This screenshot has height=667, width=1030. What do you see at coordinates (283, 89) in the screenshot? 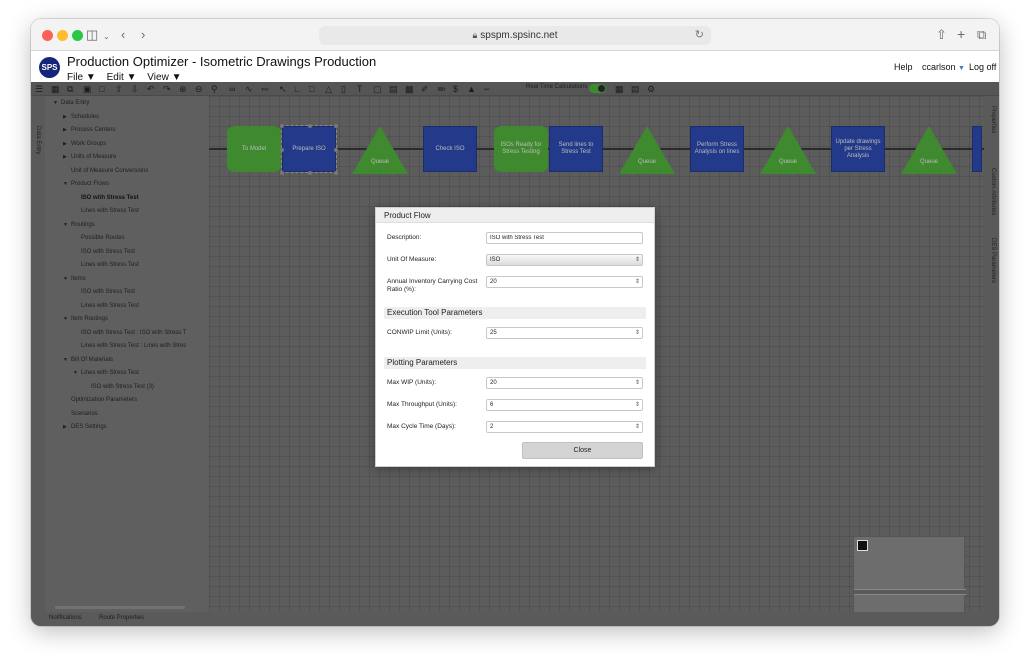
I see `pointer-icon: ↖` at bounding box center [283, 89].